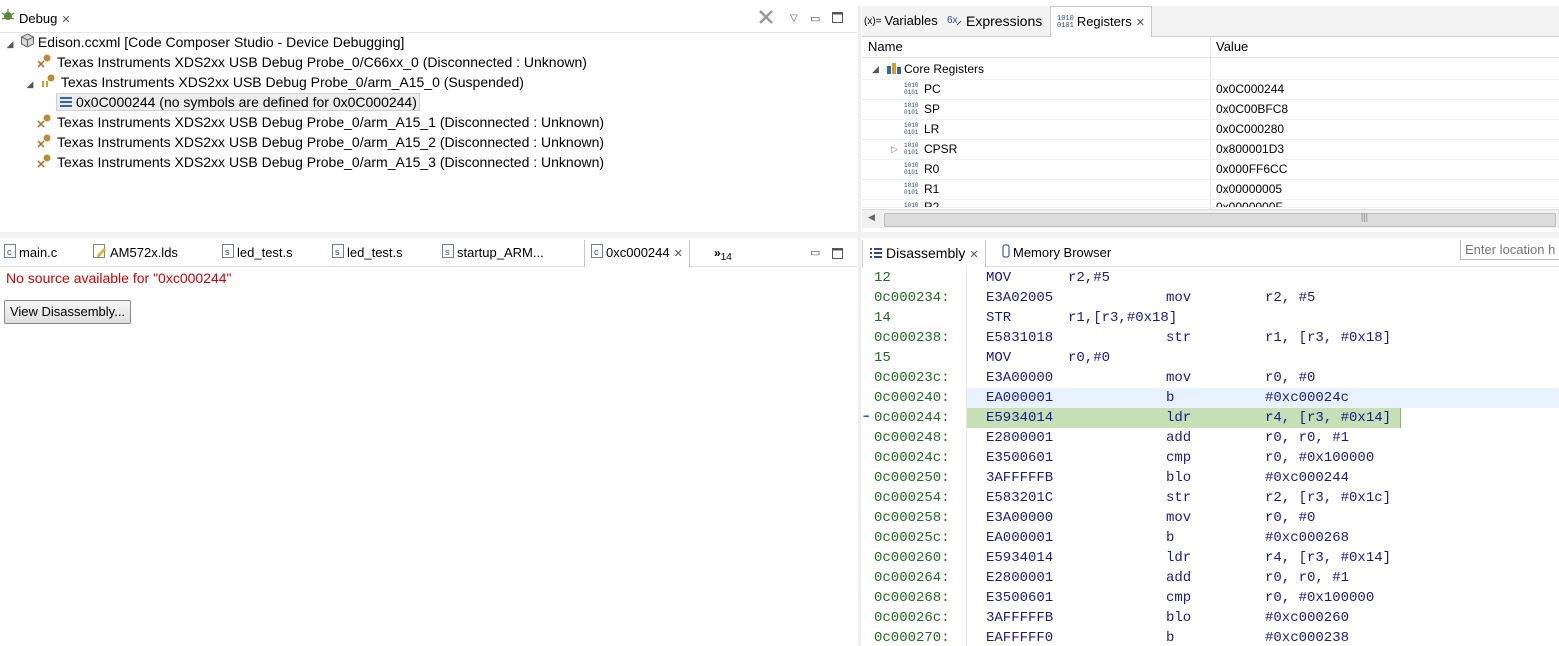 The height and width of the screenshot is (646, 1559). I want to click on tab-memory-browser: Memory Browser, so click(1056, 253).